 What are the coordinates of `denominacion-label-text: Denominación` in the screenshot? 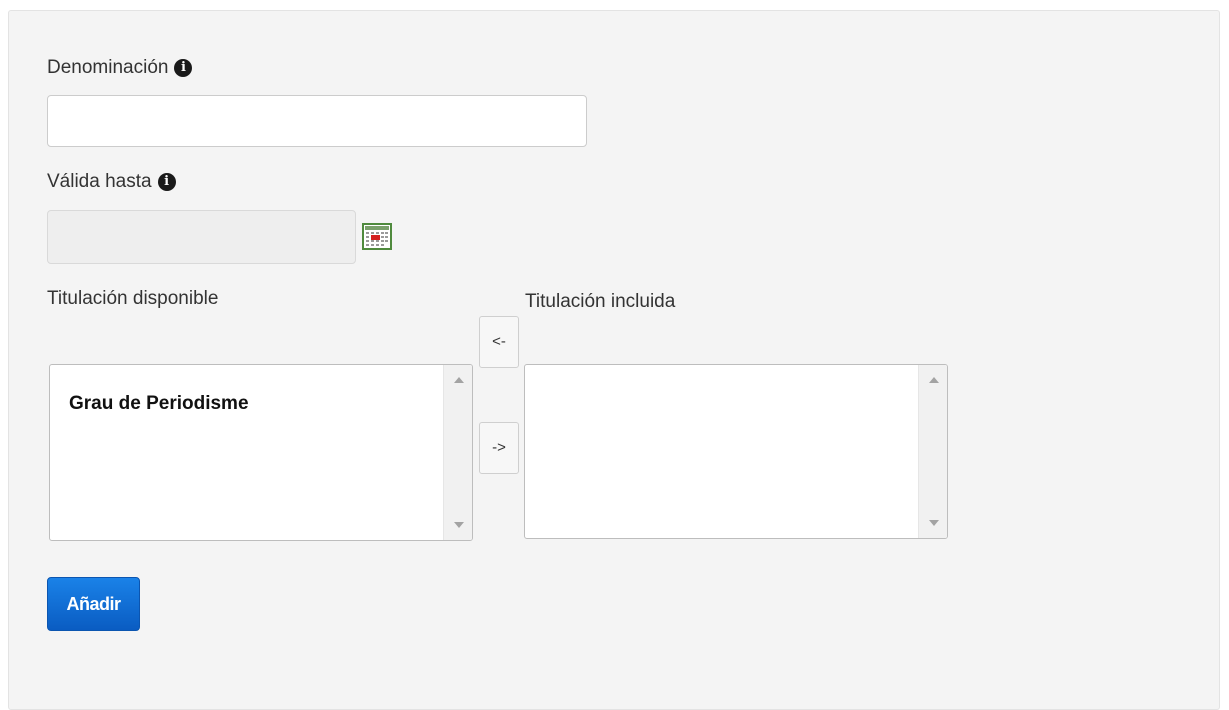 It's located at (108, 67).